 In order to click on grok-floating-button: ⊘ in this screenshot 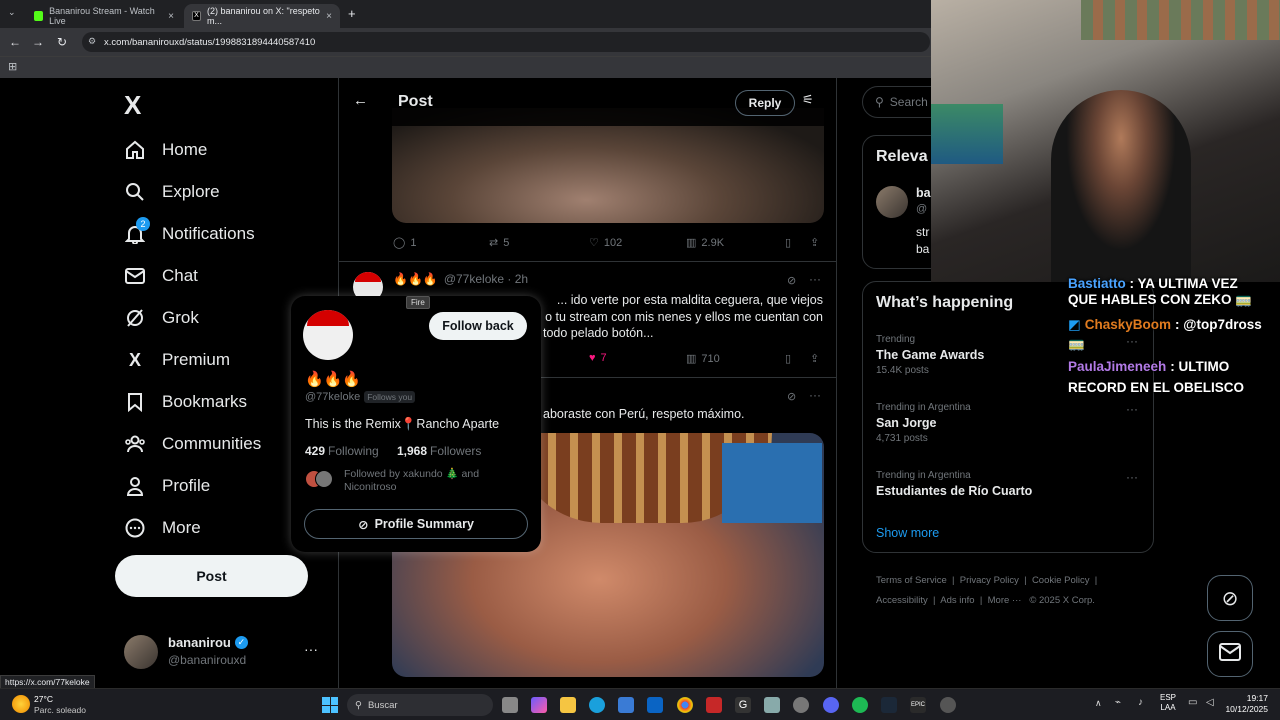, I will do `click(1230, 598)`.